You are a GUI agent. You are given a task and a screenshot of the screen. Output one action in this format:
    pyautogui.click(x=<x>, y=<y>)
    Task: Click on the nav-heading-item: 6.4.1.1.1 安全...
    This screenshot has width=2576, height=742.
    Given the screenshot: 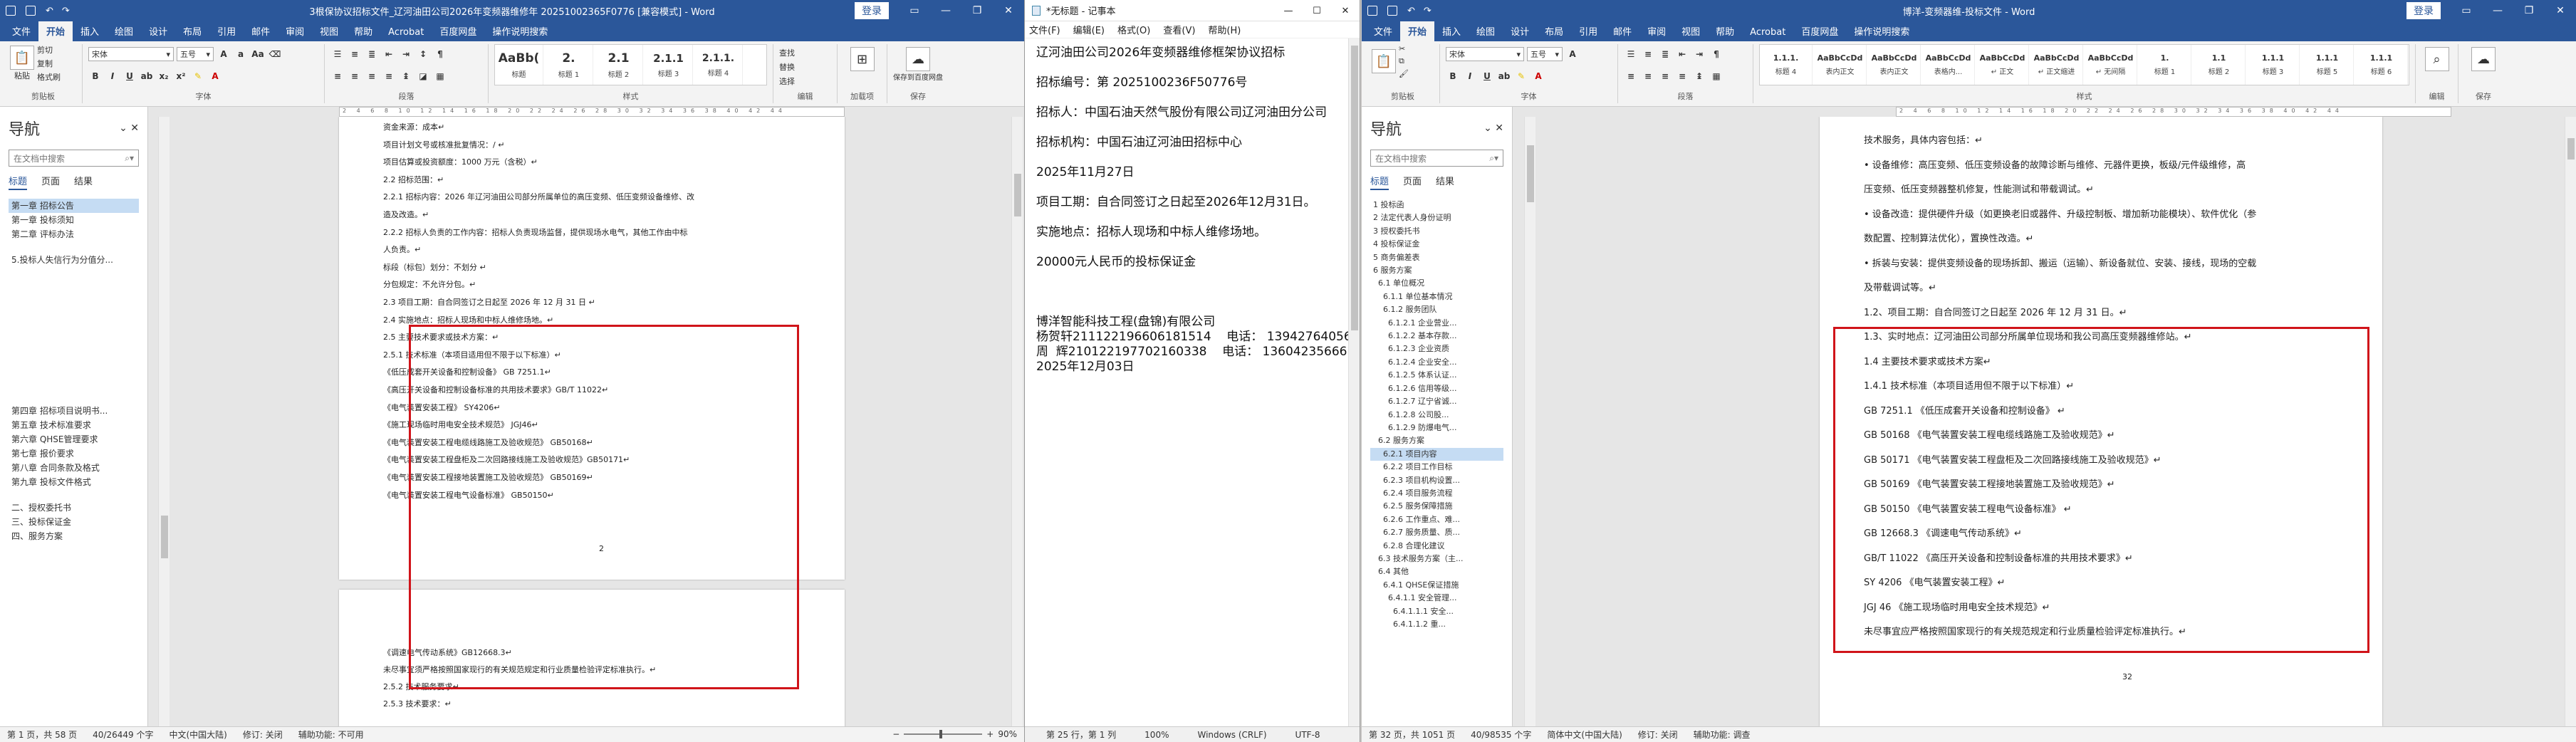 What is the action you would take?
    pyautogui.click(x=1436, y=611)
    